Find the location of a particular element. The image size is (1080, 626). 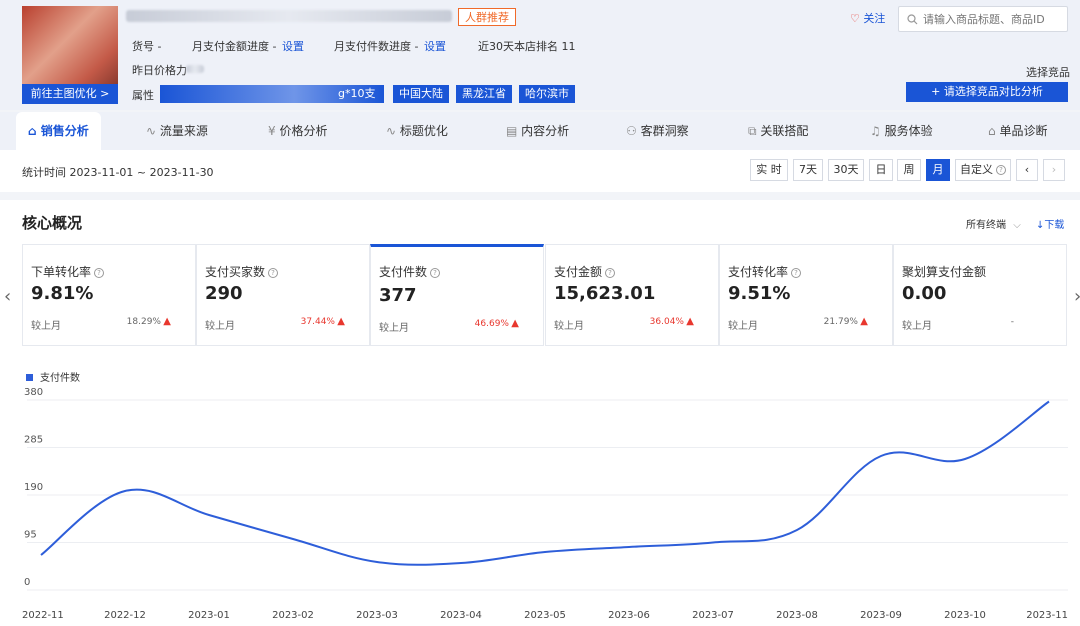

store-rank-text: 近30天本店排名 11 is located at coordinates (527, 46).